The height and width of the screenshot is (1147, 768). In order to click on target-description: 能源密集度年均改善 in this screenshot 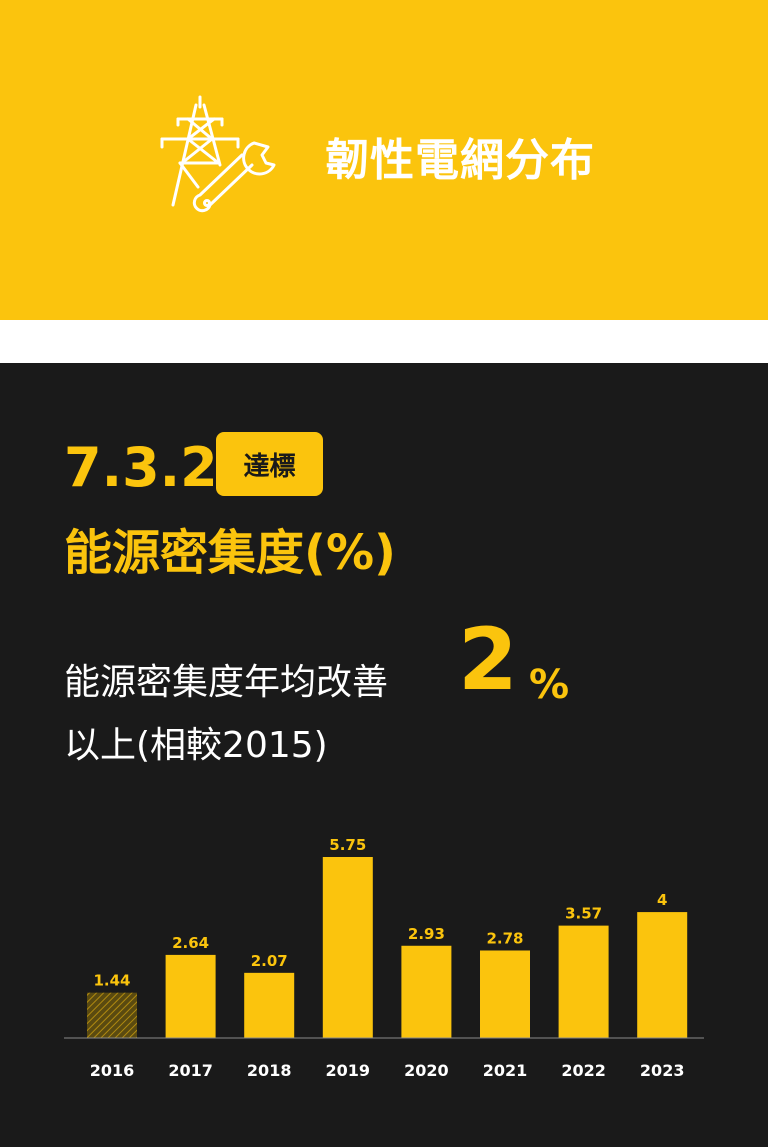, I will do `click(226, 682)`.